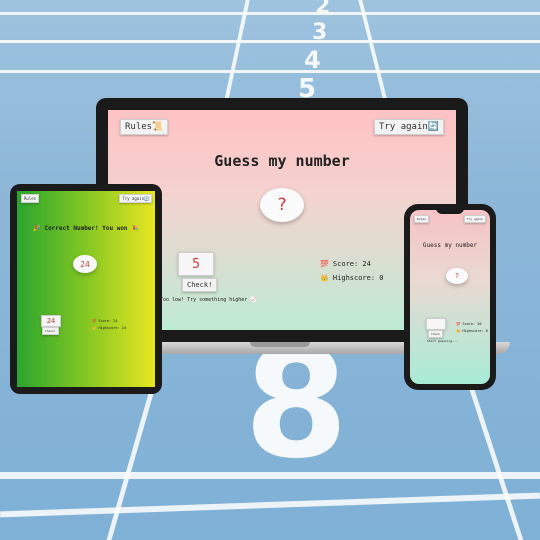 The width and height of the screenshot is (540, 540). What do you see at coordinates (469, 324) in the screenshot?
I see `score-text: 💯 Score: 20` at bounding box center [469, 324].